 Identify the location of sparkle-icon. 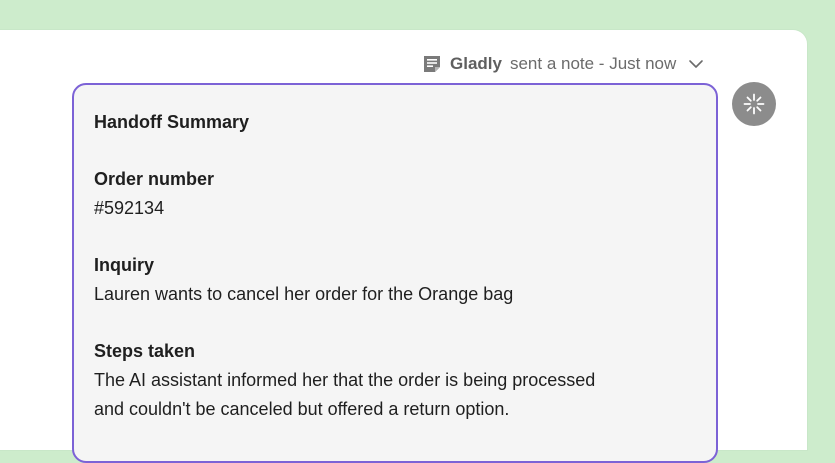
(754, 104).